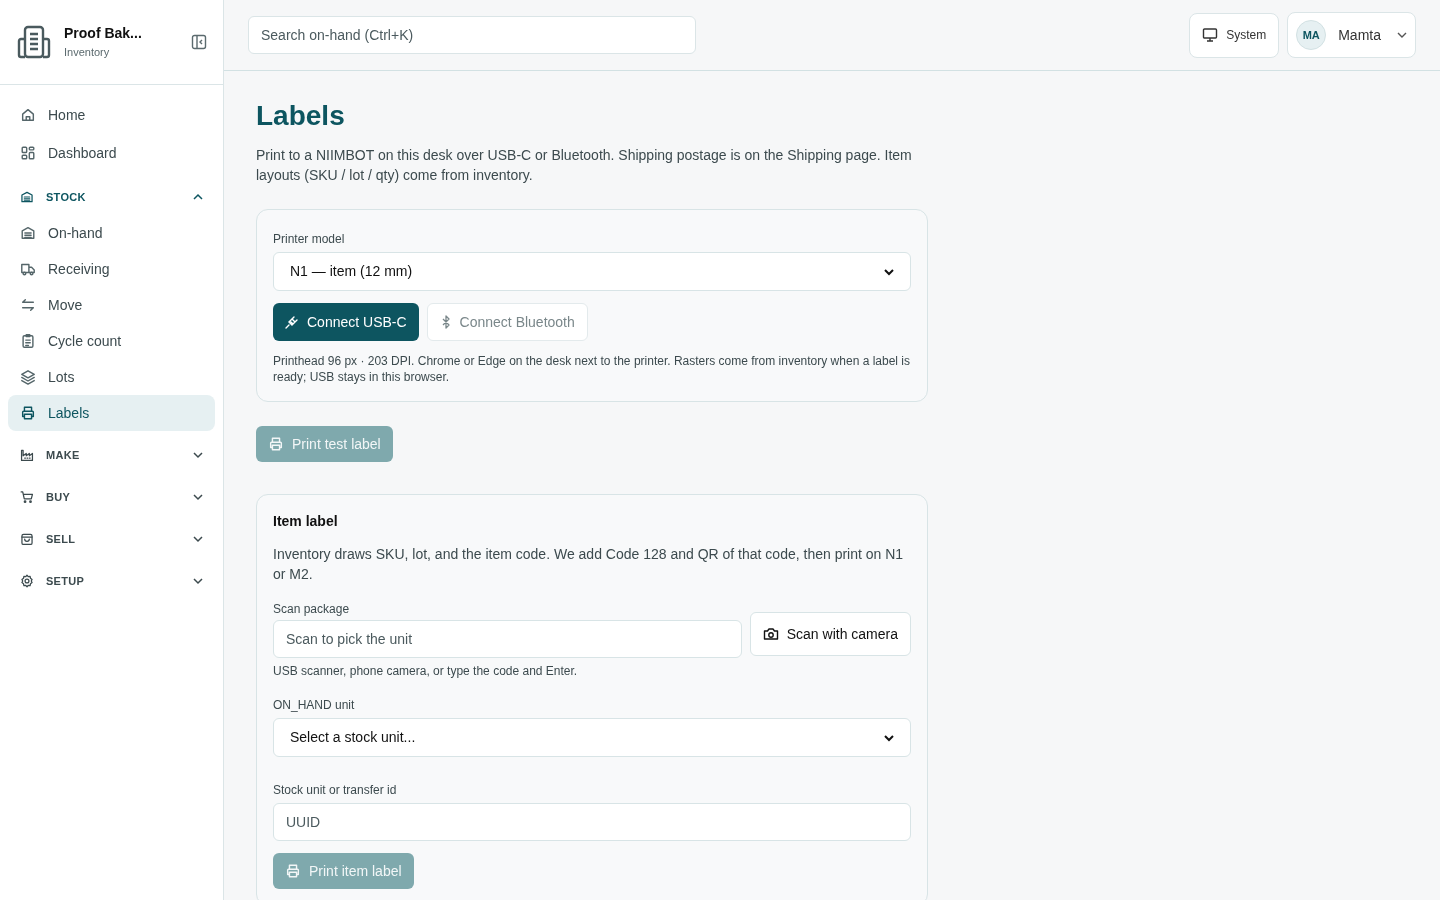 Image resolution: width=1440 pixels, height=900 pixels. Describe the element at coordinates (1351, 35) in the screenshot. I see `user-menu-button: MA Mamta` at that location.